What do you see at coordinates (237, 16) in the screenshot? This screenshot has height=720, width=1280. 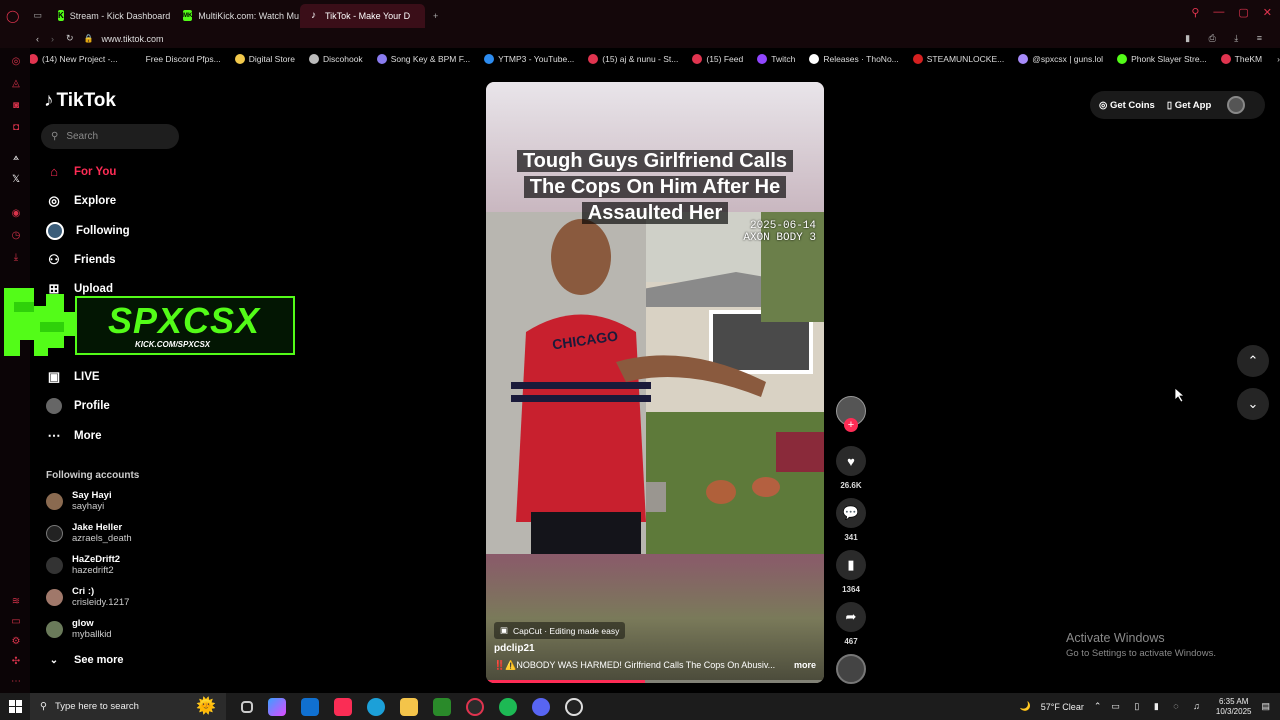 I see `tab-multikick: MK MultiKick.com: Watch Mu` at bounding box center [237, 16].